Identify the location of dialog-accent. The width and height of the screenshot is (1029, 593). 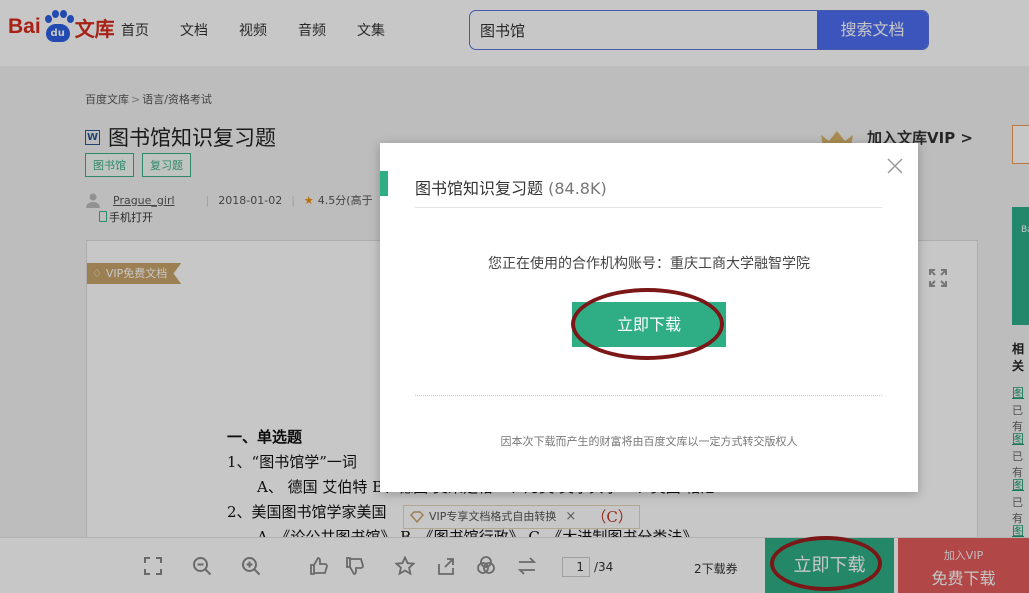
(384, 183).